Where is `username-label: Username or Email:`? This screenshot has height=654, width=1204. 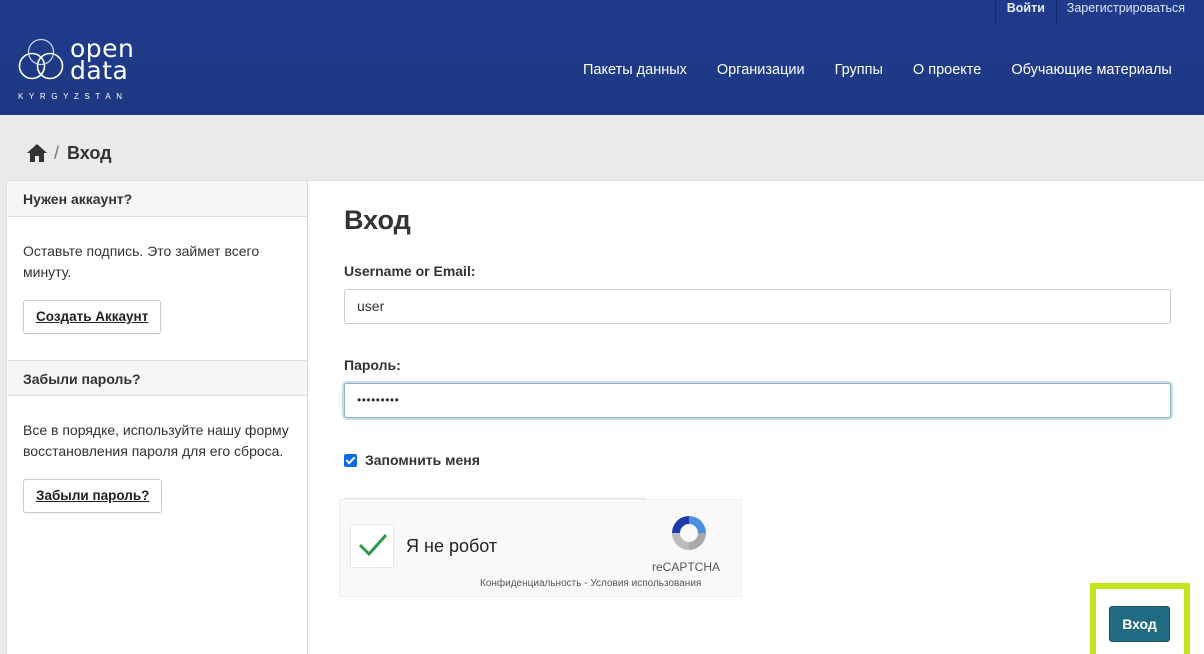
username-label: Username or Email: is located at coordinates (410, 271).